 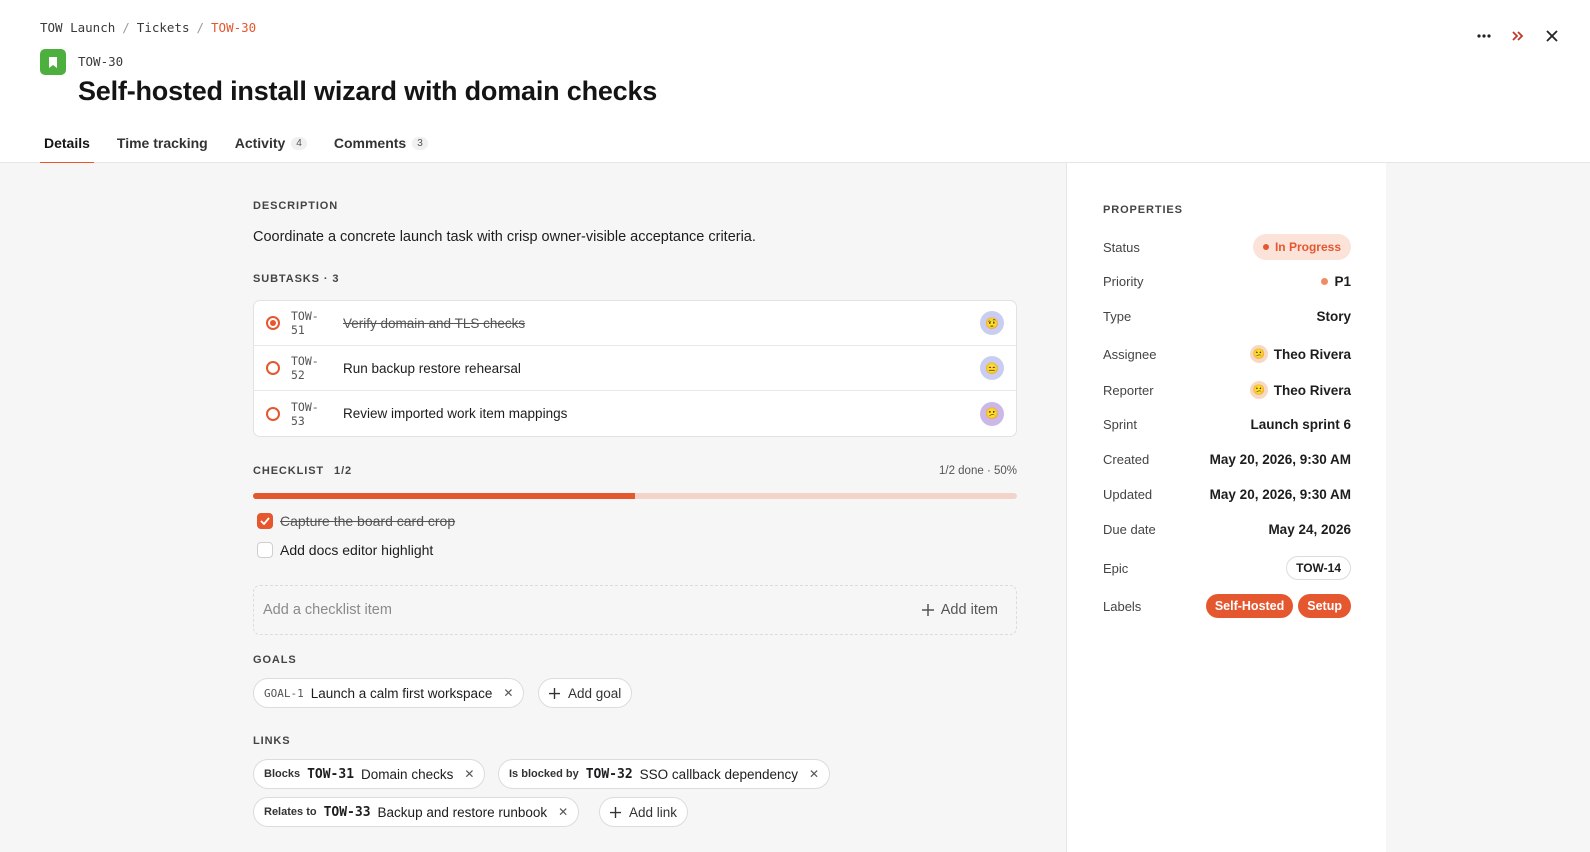 I want to click on goal-title: Launch a calm first workspace, so click(x=401, y=693).